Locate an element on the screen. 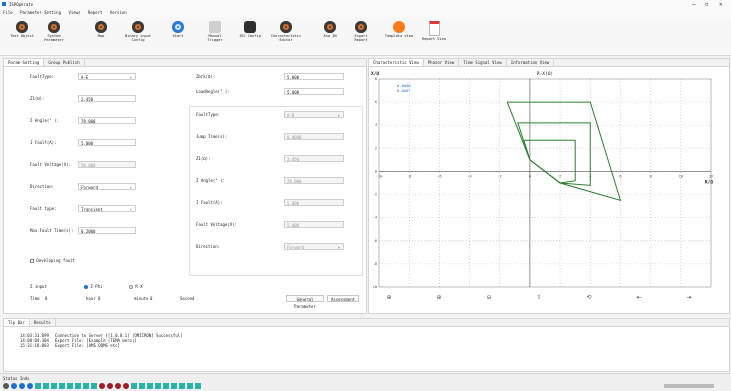 The height and width of the screenshot is (391, 731). r-x-option: R-X is located at coordinates (136, 286).